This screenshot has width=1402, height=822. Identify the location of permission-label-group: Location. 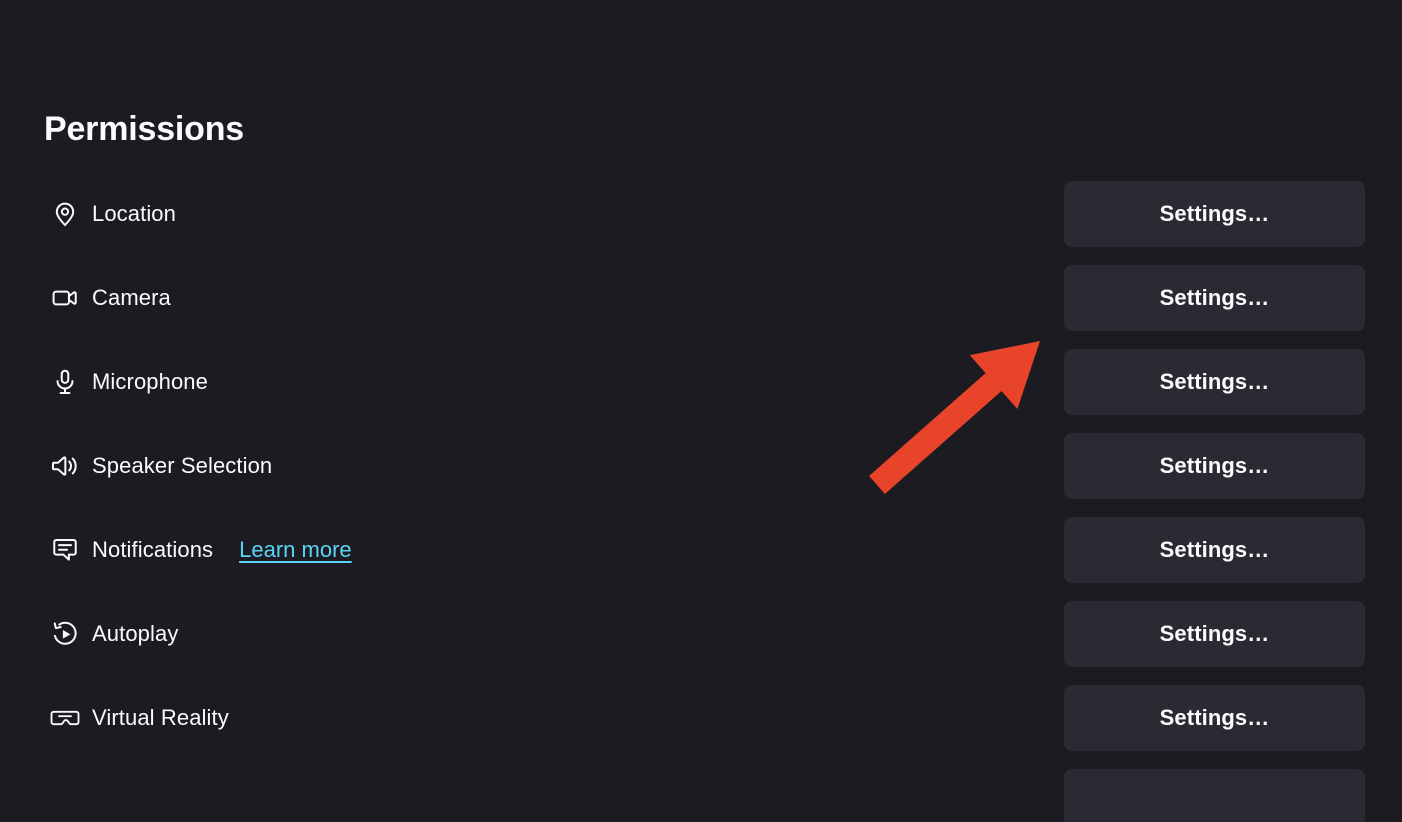
(113, 214).